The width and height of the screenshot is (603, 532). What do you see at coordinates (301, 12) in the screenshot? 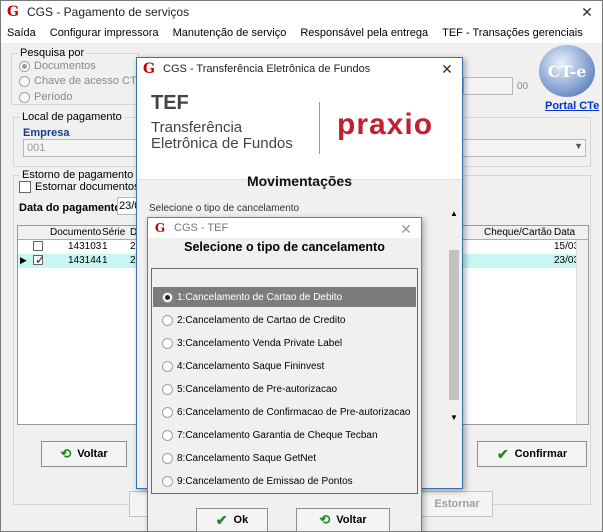
I see `main-titlebar: G CGS - Pagamento de serviços ✕` at bounding box center [301, 12].